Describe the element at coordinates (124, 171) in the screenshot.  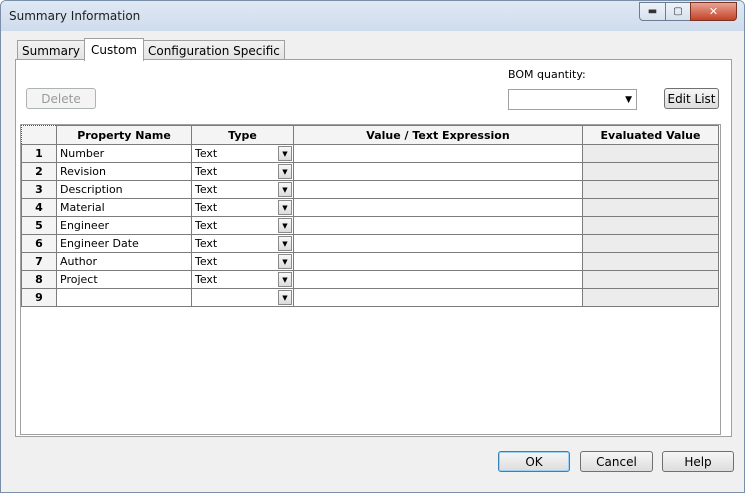
I see `property-name-cell: Revision` at that location.